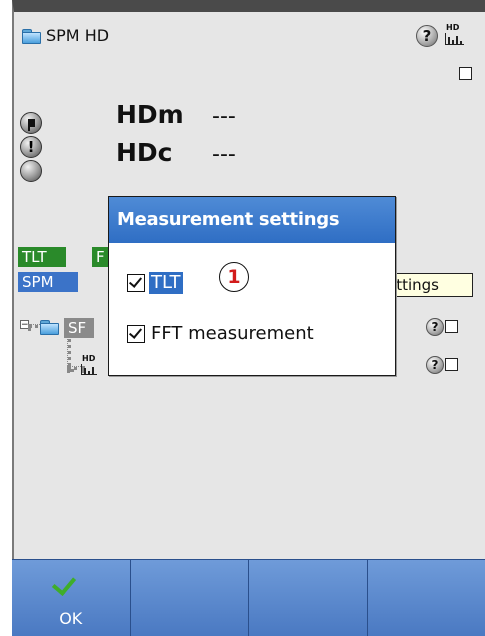 The height and width of the screenshot is (636, 485). Describe the element at coordinates (90, 365) in the screenshot. I see `tree-hd-icon: HD` at that location.